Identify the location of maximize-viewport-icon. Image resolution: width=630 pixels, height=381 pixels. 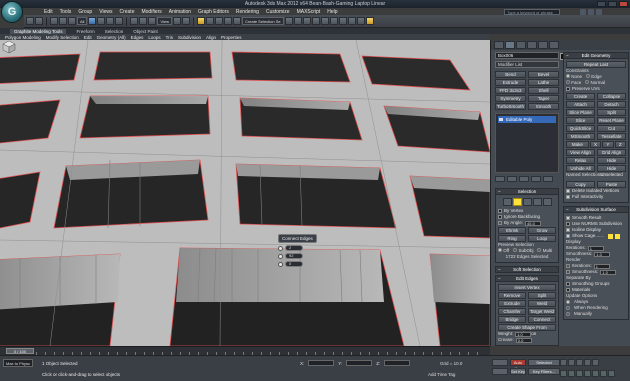
(611, 373).